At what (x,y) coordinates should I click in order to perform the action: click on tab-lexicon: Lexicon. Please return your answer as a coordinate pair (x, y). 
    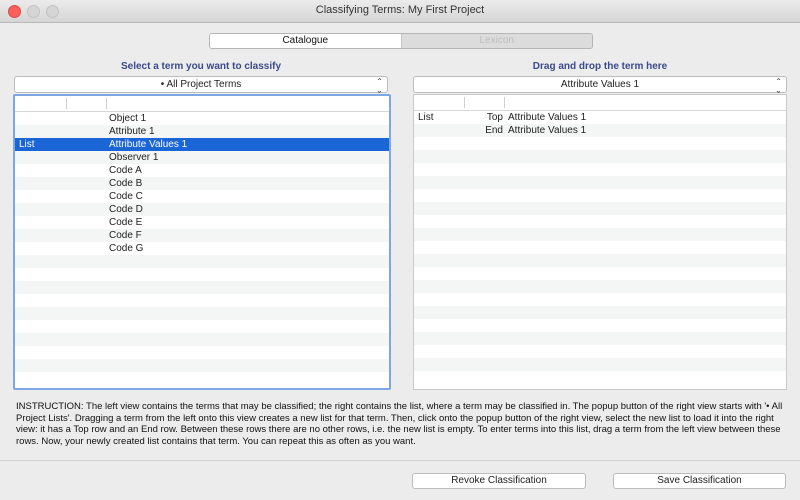
    Looking at the image, I should click on (496, 41).